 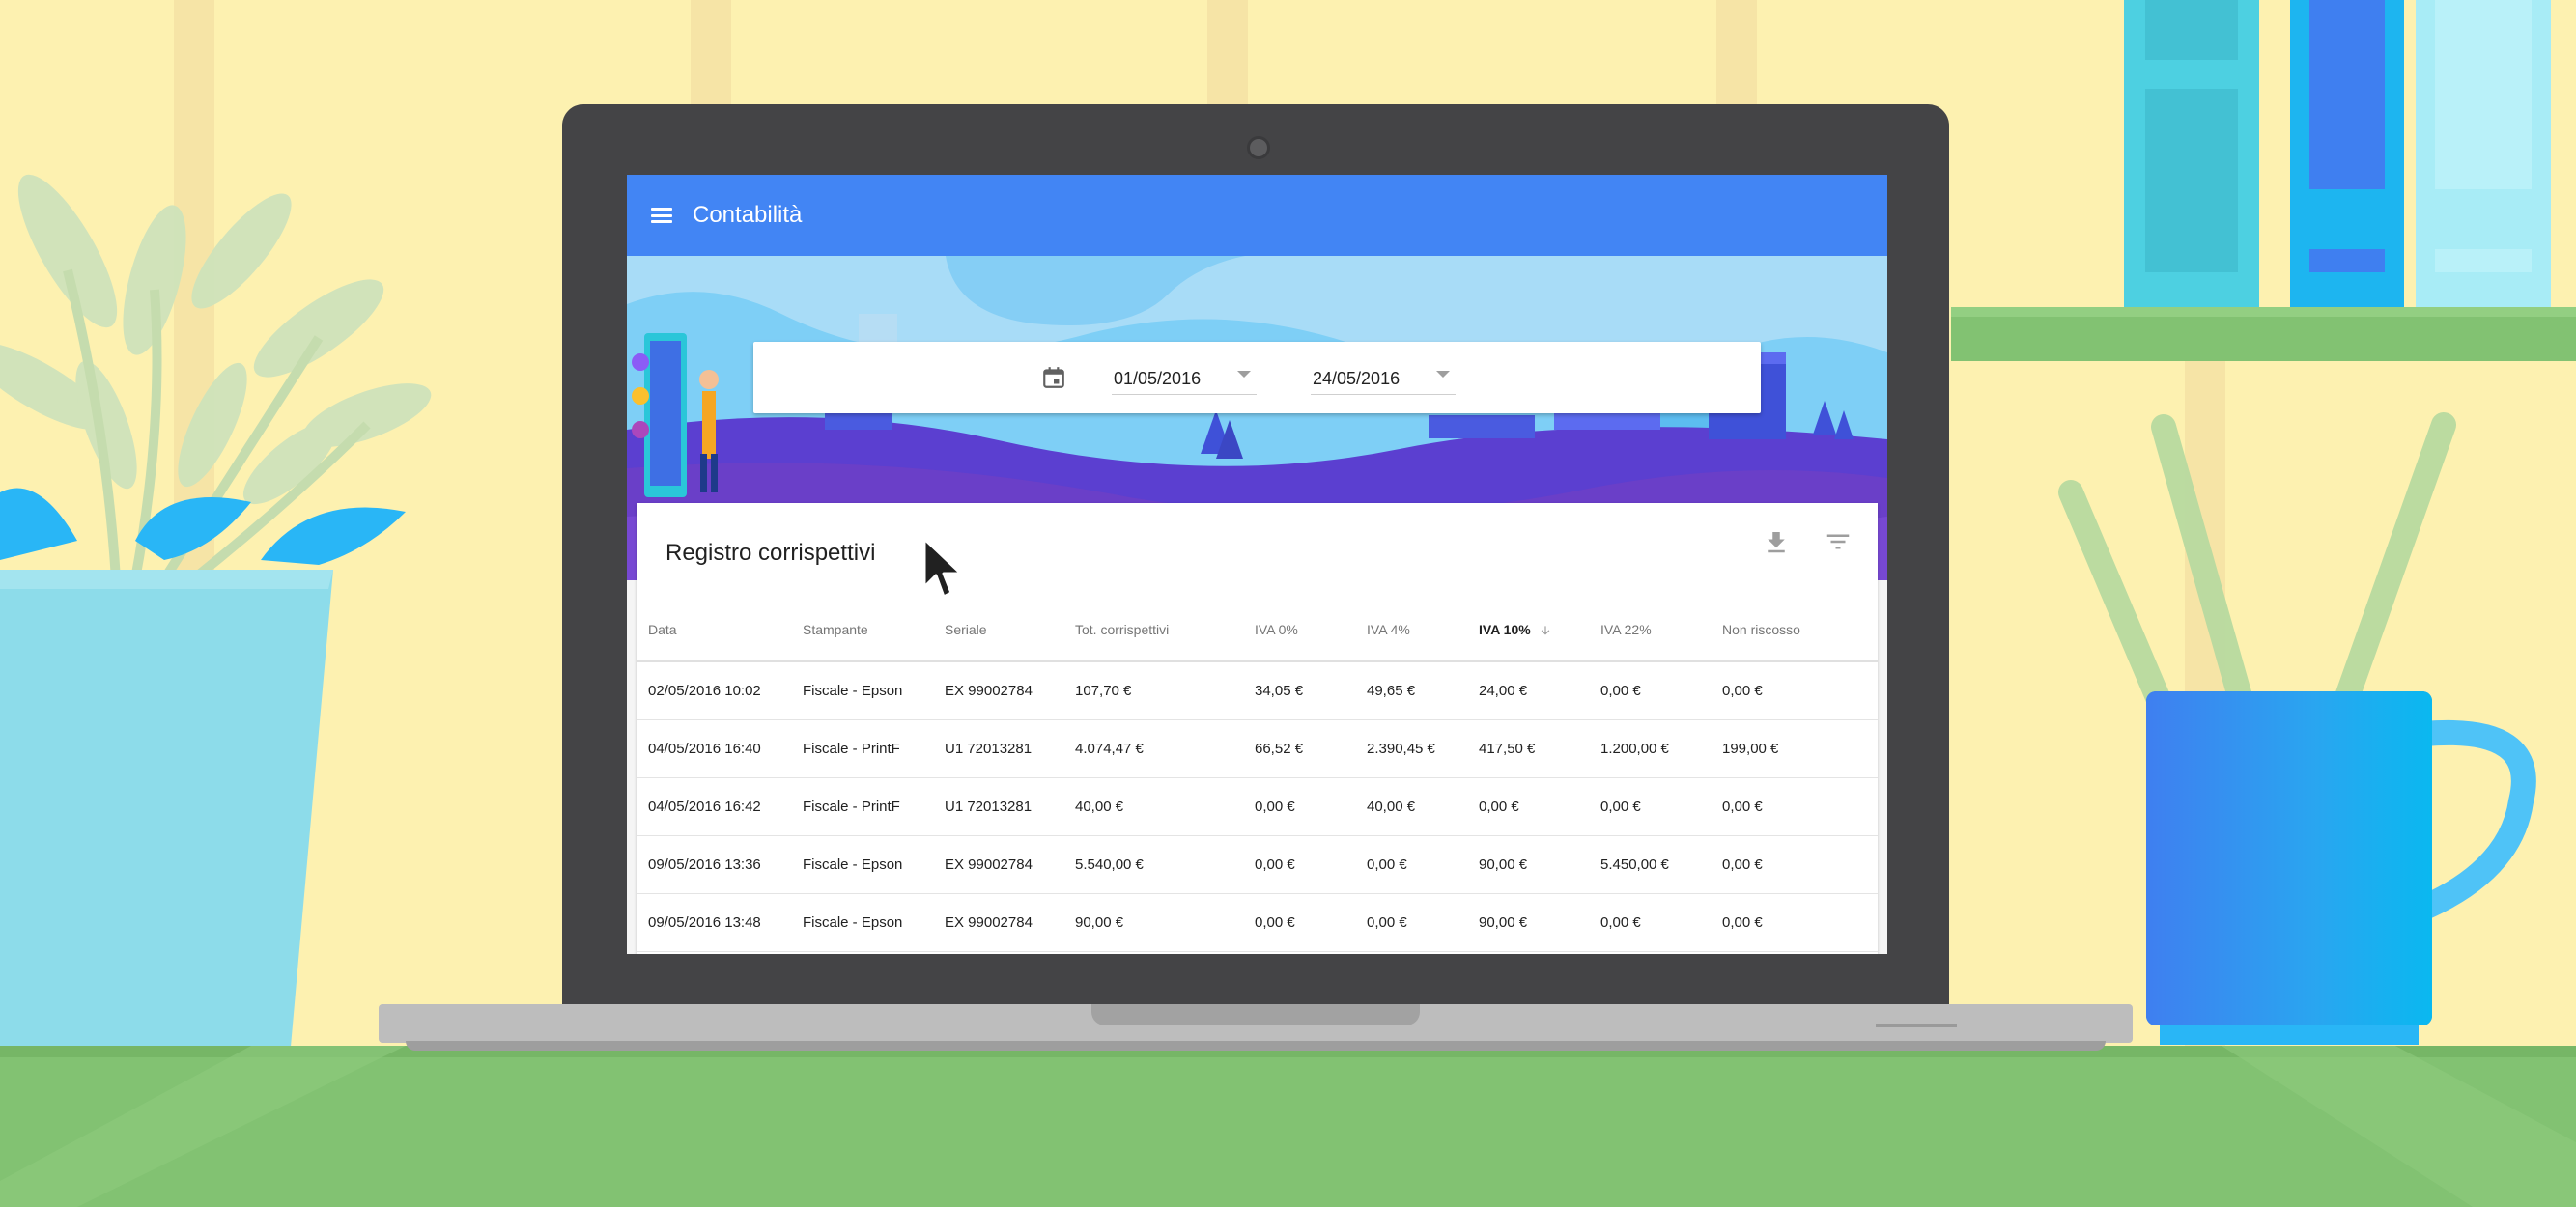 What do you see at coordinates (1423, 806) in the screenshot?
I see `cell-iva-4: 40,00 €` at bounding box center [1423, 806].